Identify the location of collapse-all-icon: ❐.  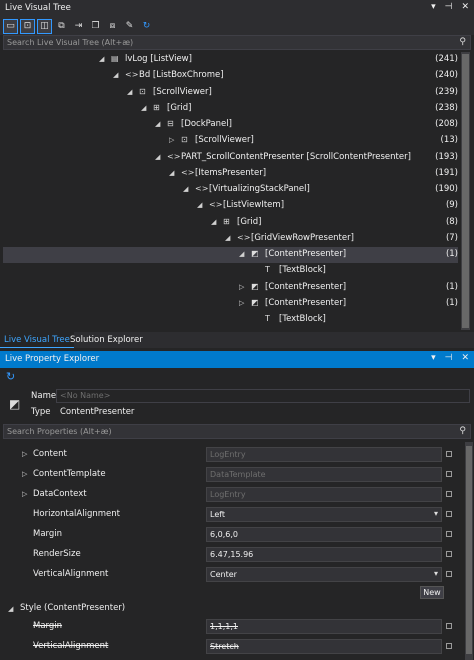
(95, 26).